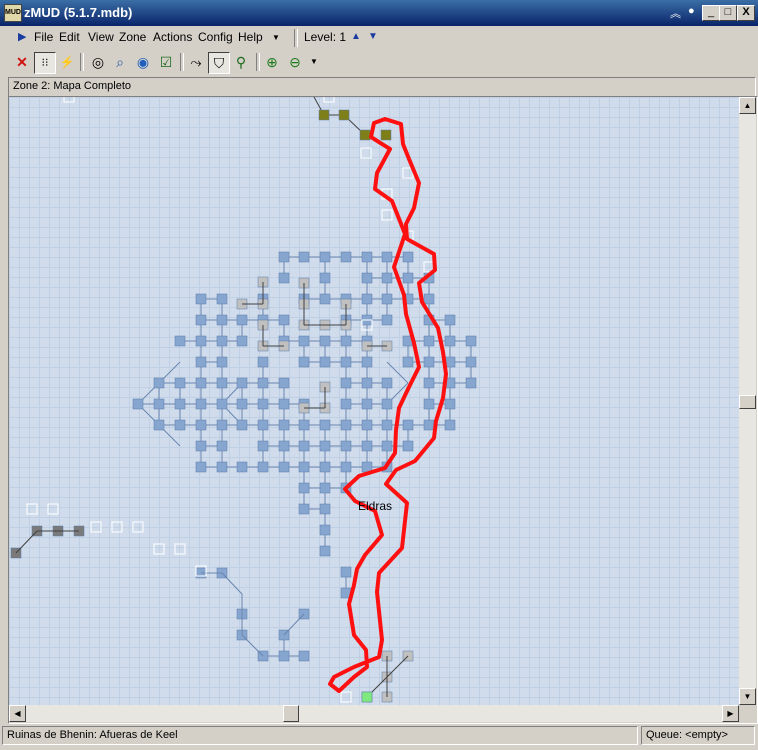  What do you see at coordinates (101, 37) in the screenshot?
I see `menu-view: View` at bounding box center [101, 37].